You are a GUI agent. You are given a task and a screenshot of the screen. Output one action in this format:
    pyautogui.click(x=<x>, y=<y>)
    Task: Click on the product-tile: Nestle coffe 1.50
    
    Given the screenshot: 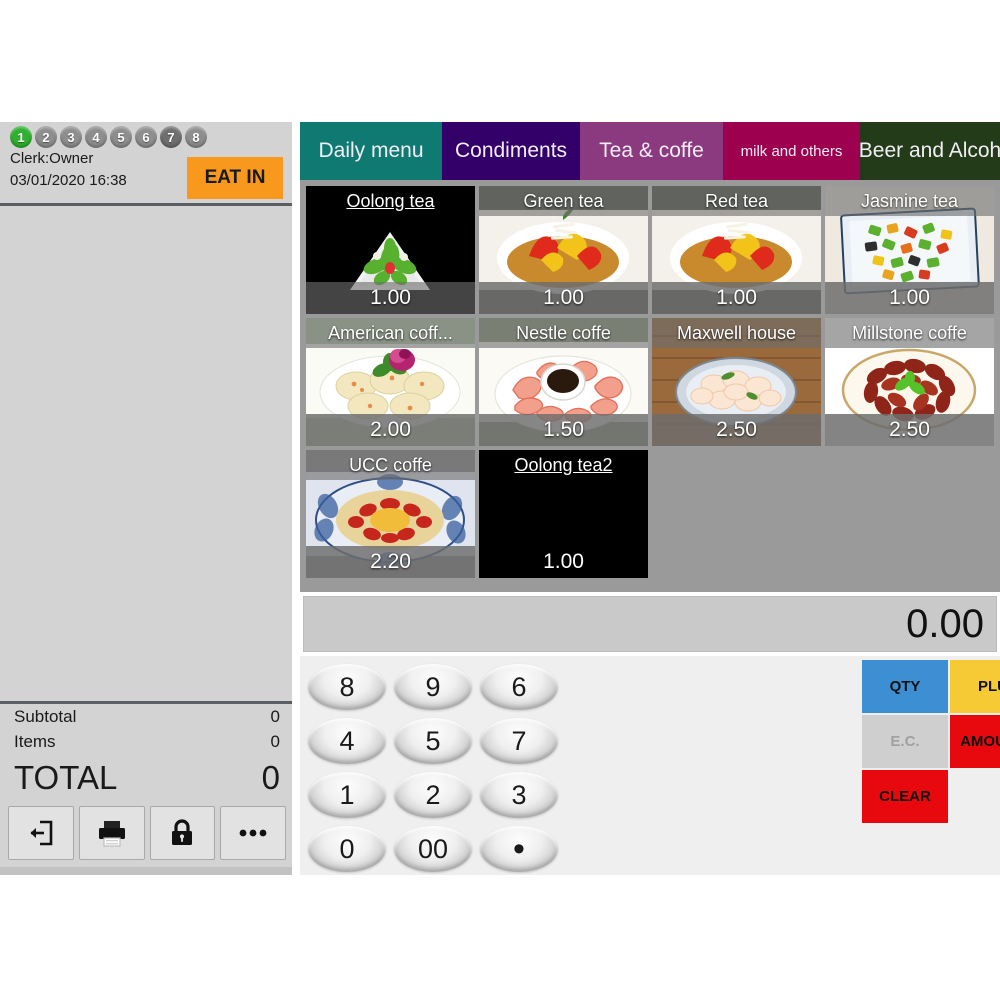 What is the action you would take?
    pyautogui.click(x=563, y=382)
    